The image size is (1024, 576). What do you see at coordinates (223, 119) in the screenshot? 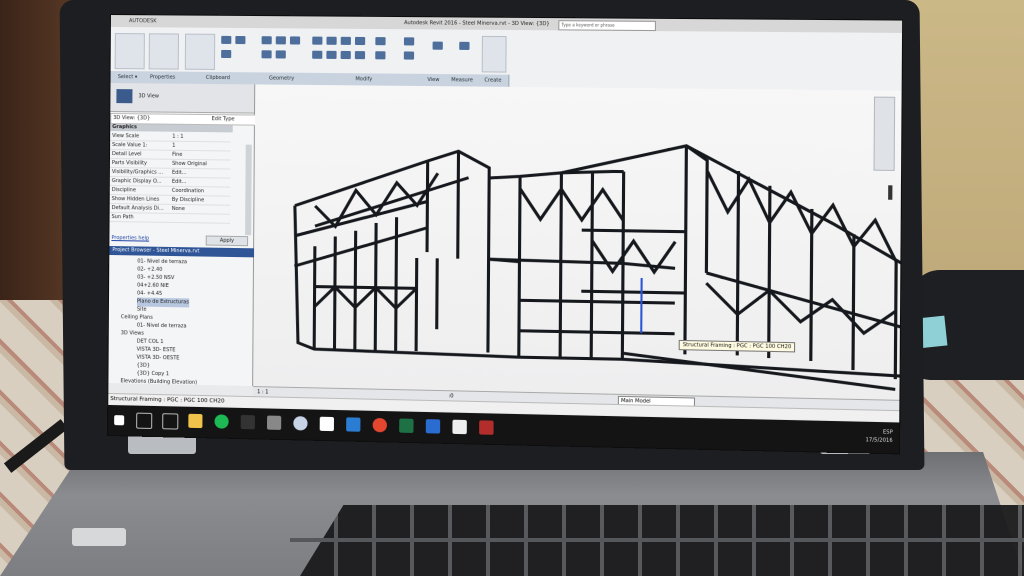
I see `edit-type-button: Edit Type` at bounding box center [223, 119].